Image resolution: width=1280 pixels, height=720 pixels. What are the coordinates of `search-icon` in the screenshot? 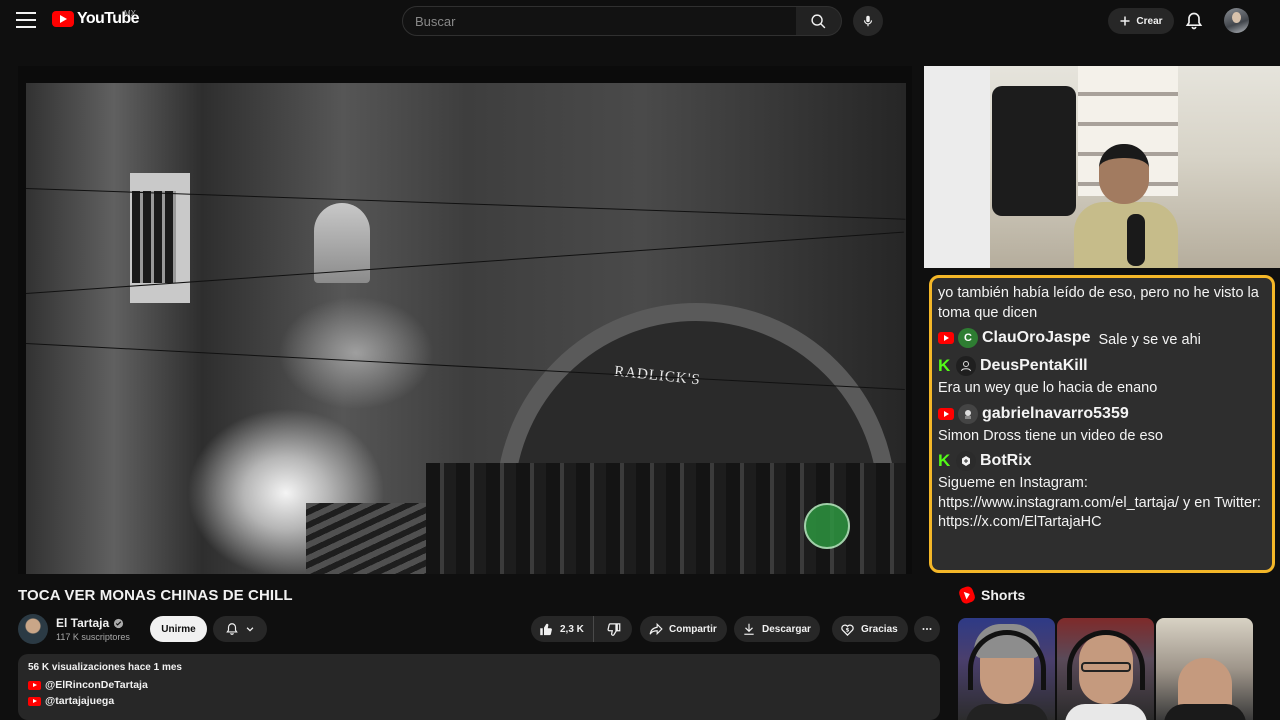 It's located at (818, 20).